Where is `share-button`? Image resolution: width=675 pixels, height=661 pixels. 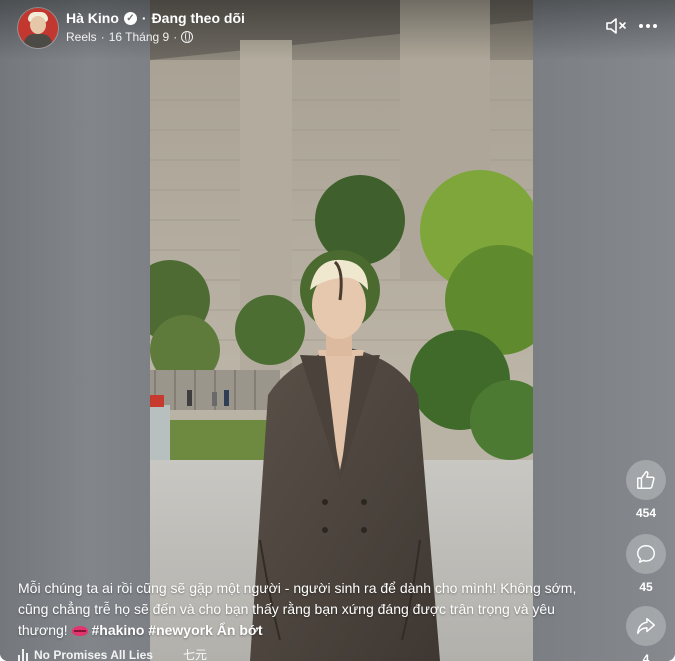
share-button is located at coordinates (646, 626).